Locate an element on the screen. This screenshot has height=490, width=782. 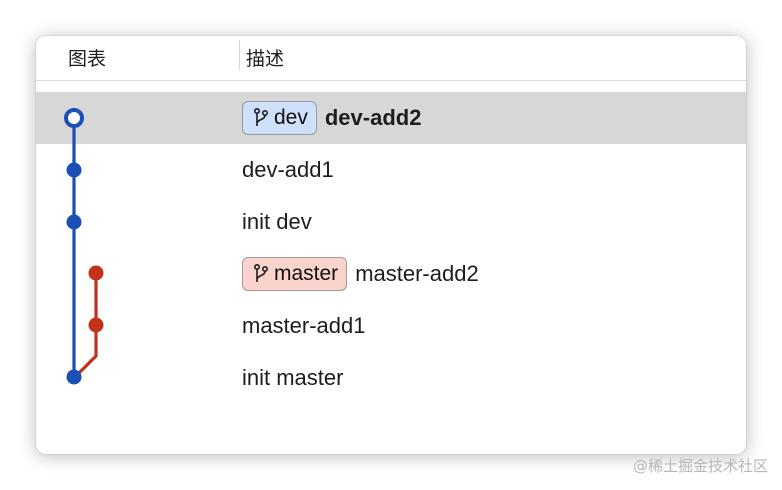
commit-message: dev-add2 is located at coordinates (373, 117).